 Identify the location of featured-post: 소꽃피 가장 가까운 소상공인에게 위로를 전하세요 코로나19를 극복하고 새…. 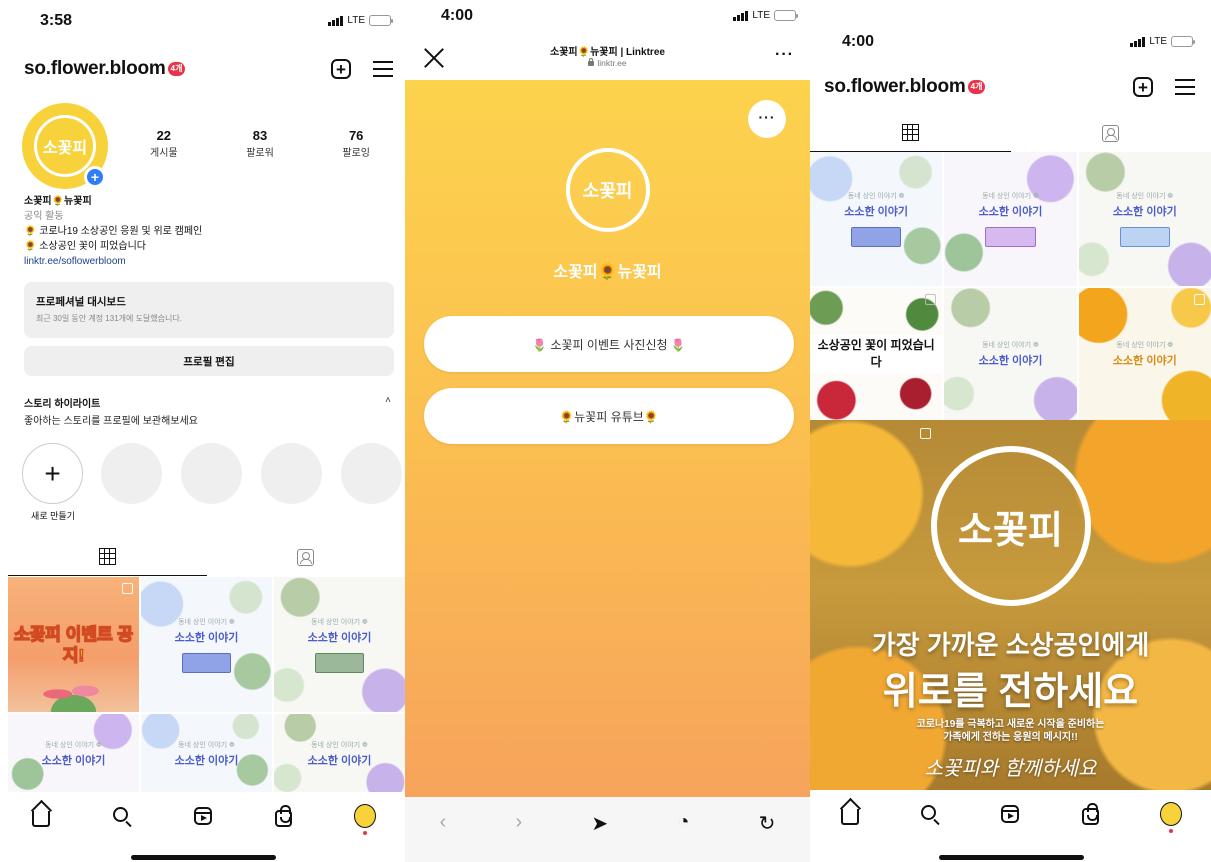
(1010, 605).